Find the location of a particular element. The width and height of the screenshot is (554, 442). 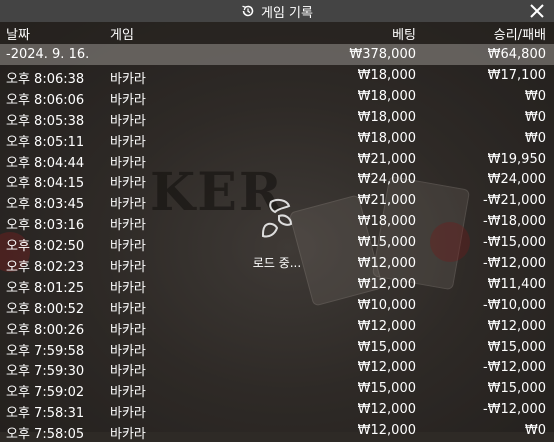

row-time: 오후 8:04:44 is located at coordinates (45, 163).